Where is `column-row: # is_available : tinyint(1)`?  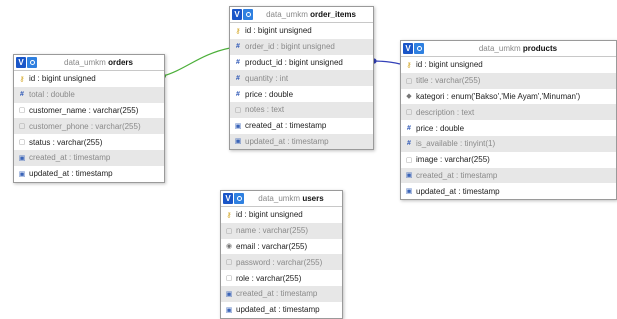
column-row: # is_available : tinyint(1) is located at coordinates (508, 143).